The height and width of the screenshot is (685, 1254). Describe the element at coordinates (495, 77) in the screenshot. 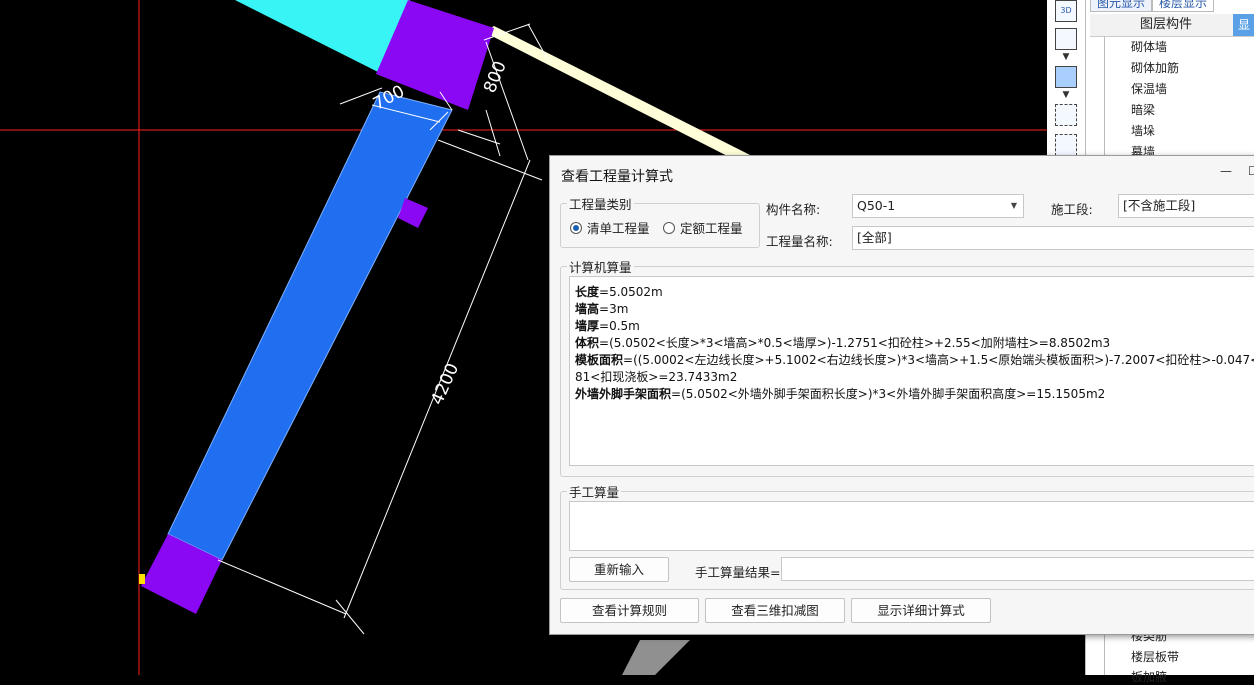

I see `dim-label-800: 800` at that location.